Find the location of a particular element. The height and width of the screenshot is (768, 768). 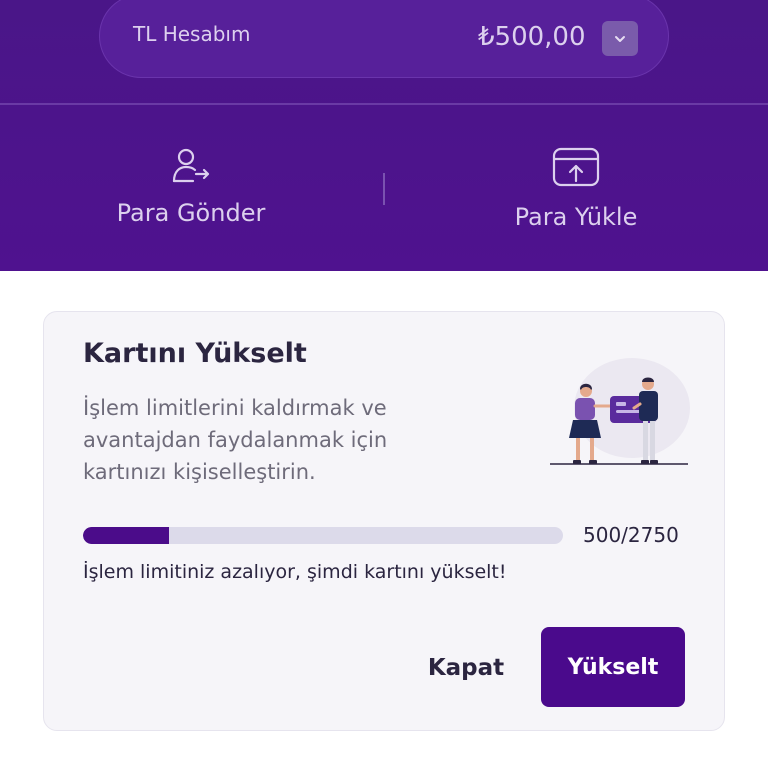

card-upload-icon is located at coordinates (576, 167).